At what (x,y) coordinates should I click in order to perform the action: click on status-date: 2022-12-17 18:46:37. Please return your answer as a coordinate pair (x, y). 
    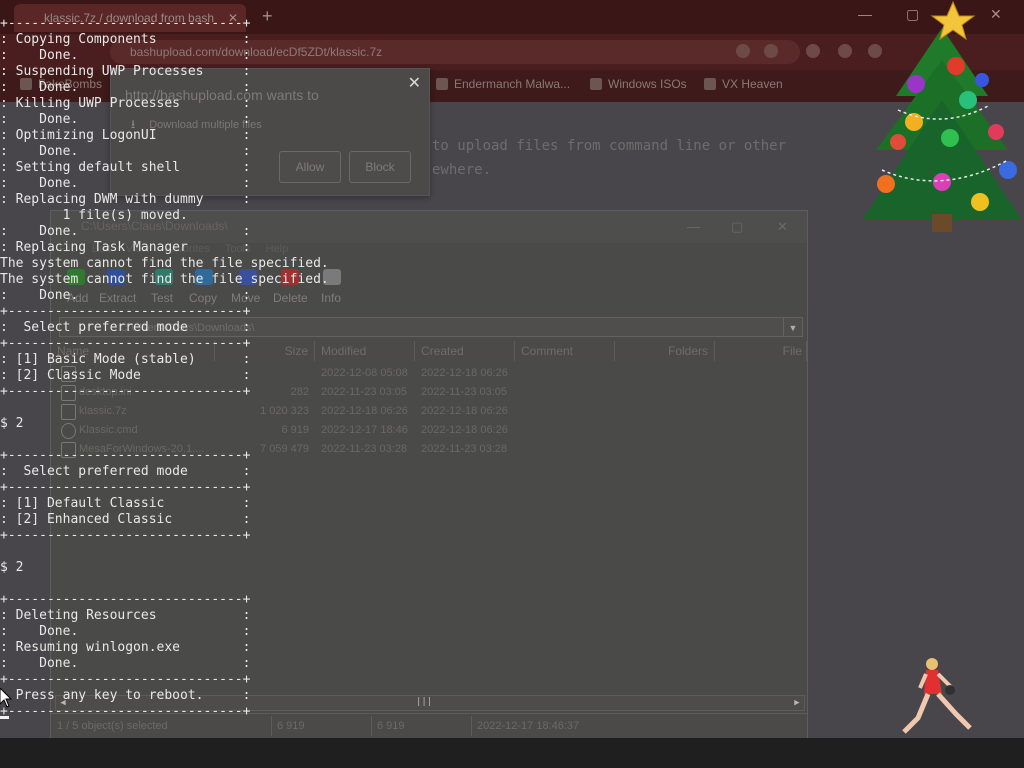
    Looking at the image, I should click on (528, 726).